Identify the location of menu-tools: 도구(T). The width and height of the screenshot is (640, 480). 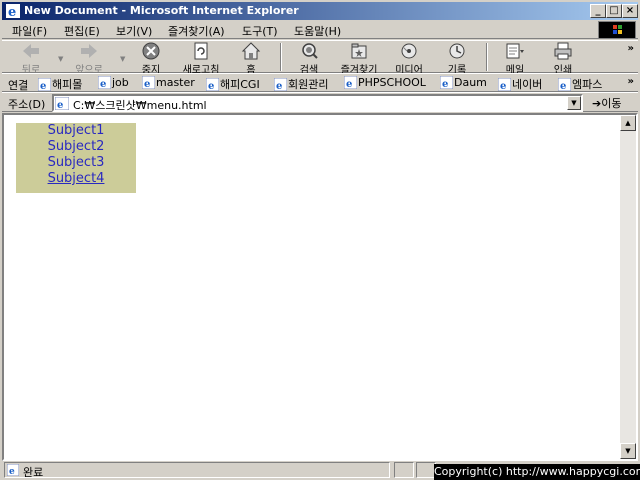
(260, 31).